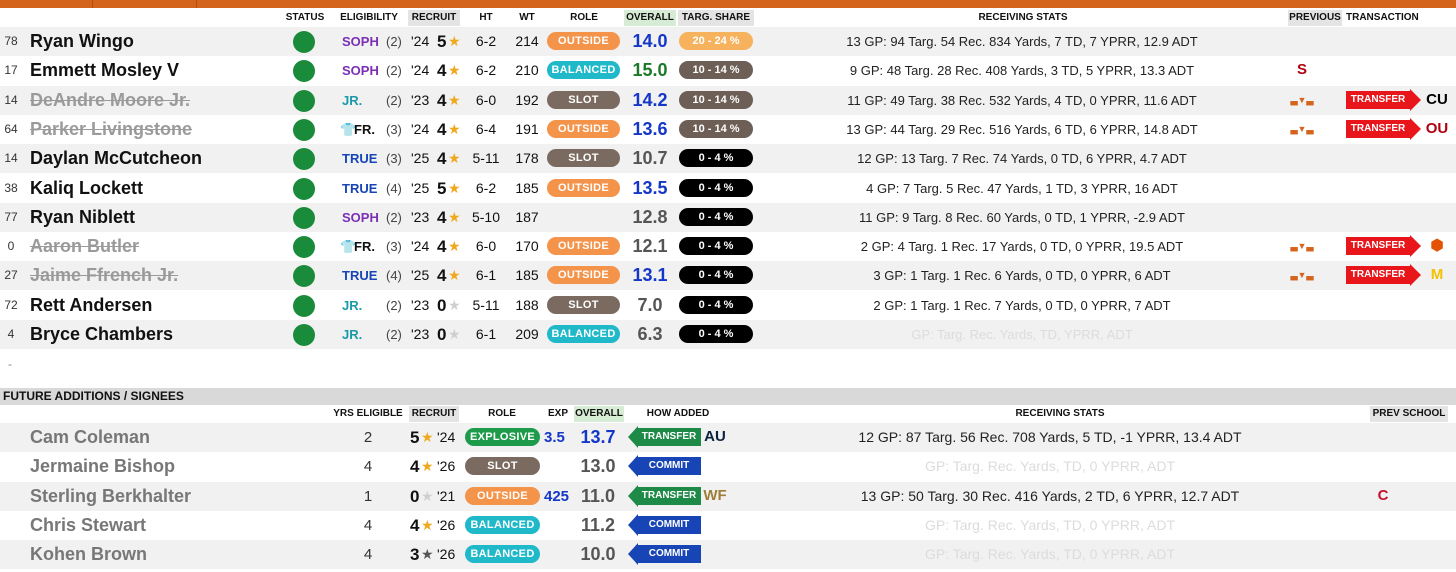 This screenshot has width=1456, height=572. Describe the element at coordinates (486, 18) in the screenshot. I see `header-ht: HT` at that location.